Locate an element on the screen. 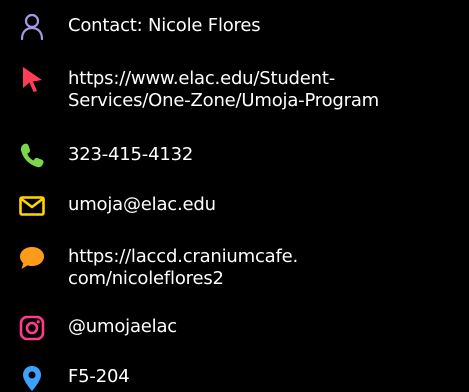 This screenshot has width=469, height=392. email-address: umoja@elac.edu is located at coordinates (142, 205).